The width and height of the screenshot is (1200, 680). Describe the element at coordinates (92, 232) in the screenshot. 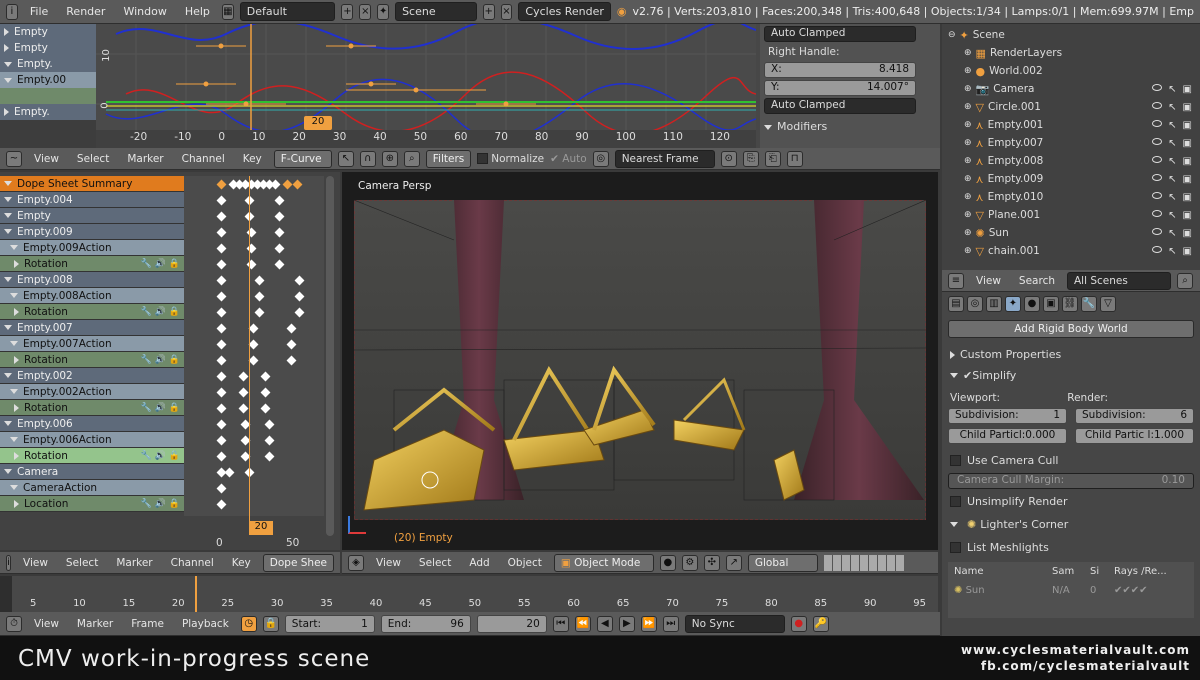

I see `dopesheet-channel: Empty.009` at that location.